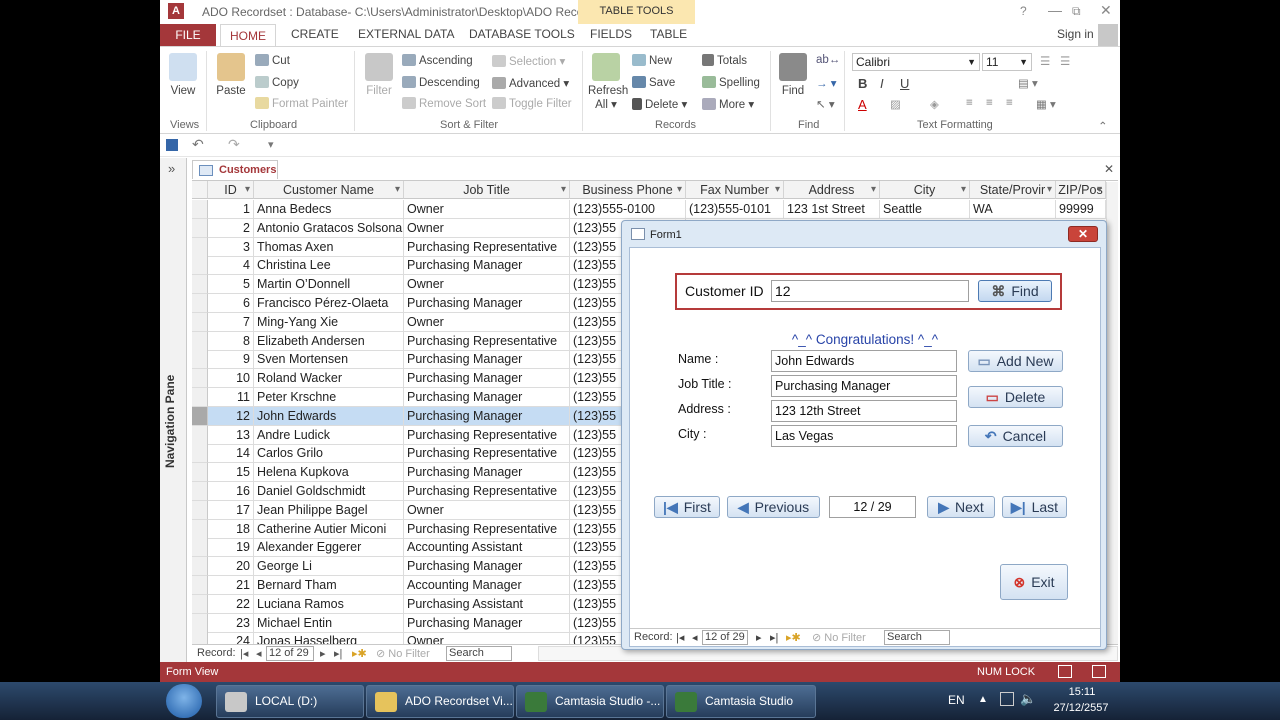 The height and width of the screenshot is (720, 1280). Describe the element at coordinates (532, 103) in the screenshot. I see `toggle-filter-button: Toggle Filter` at that location.